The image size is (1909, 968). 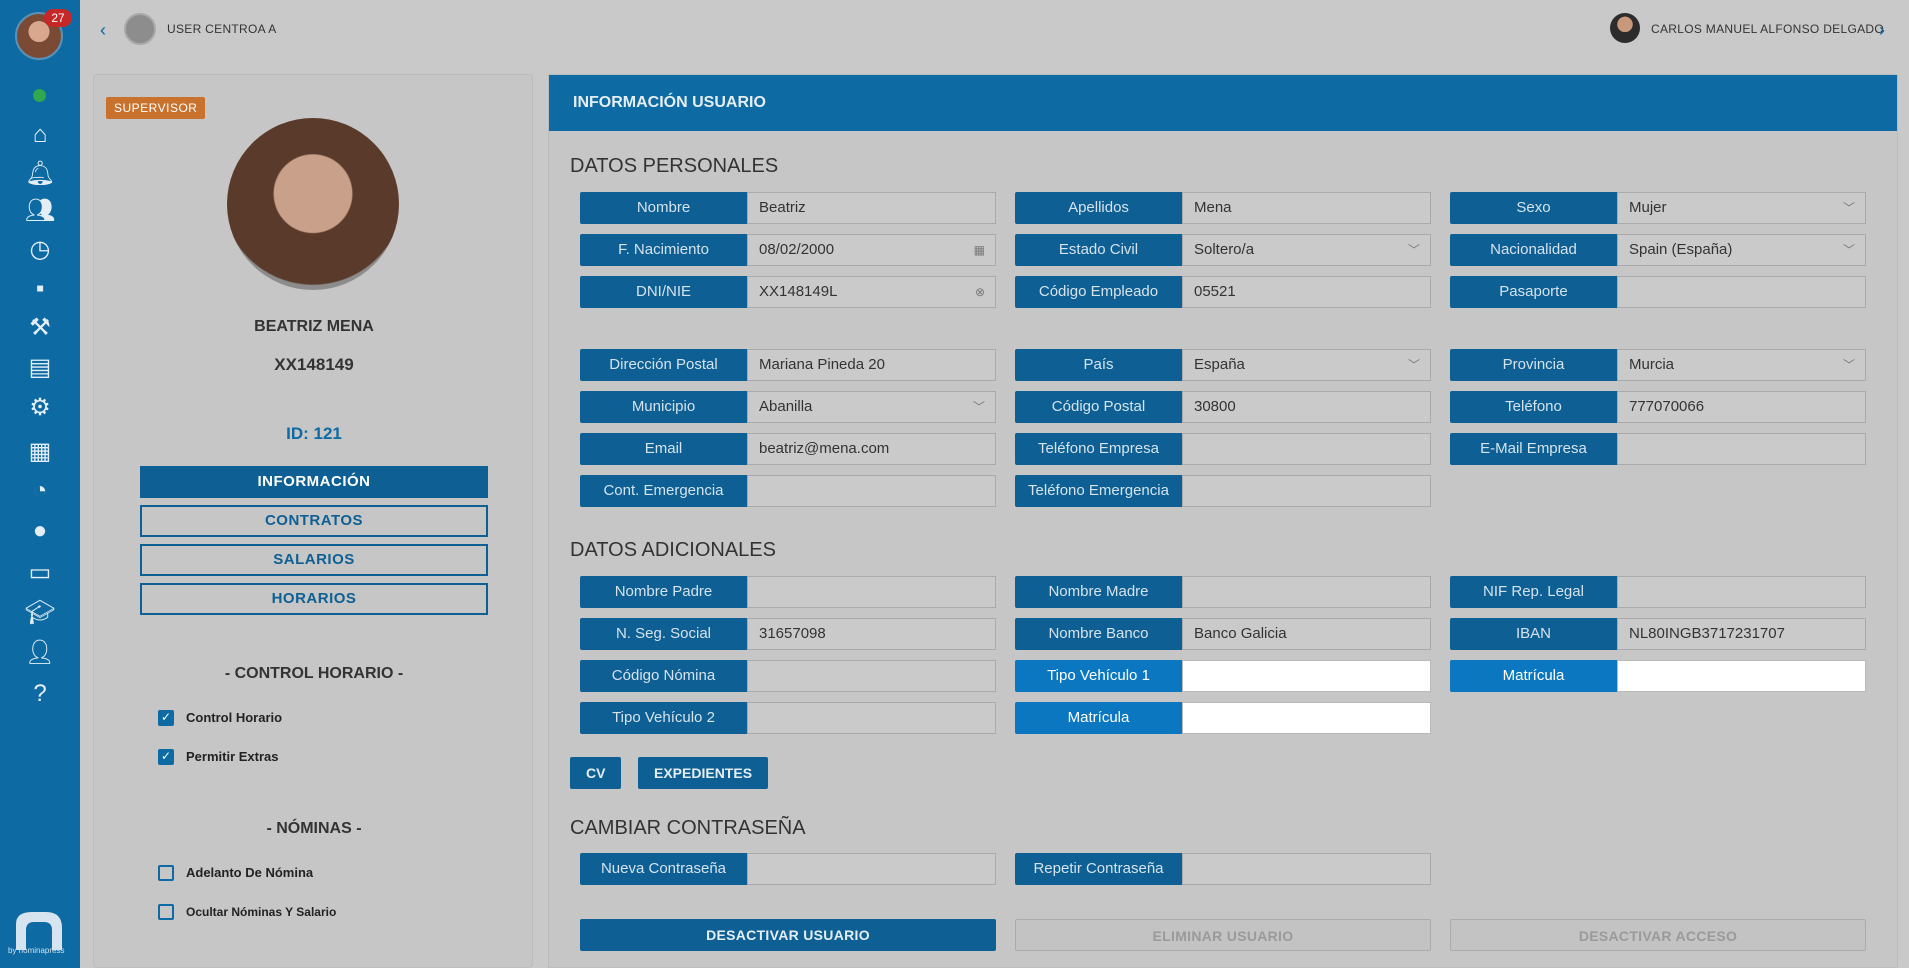 What do you see at coordinates (1767, 29) in the screenshot?
I see `user-name: CARLOS MANUEL ALFONSO DELGADO` at bounding box center [1767, 29].